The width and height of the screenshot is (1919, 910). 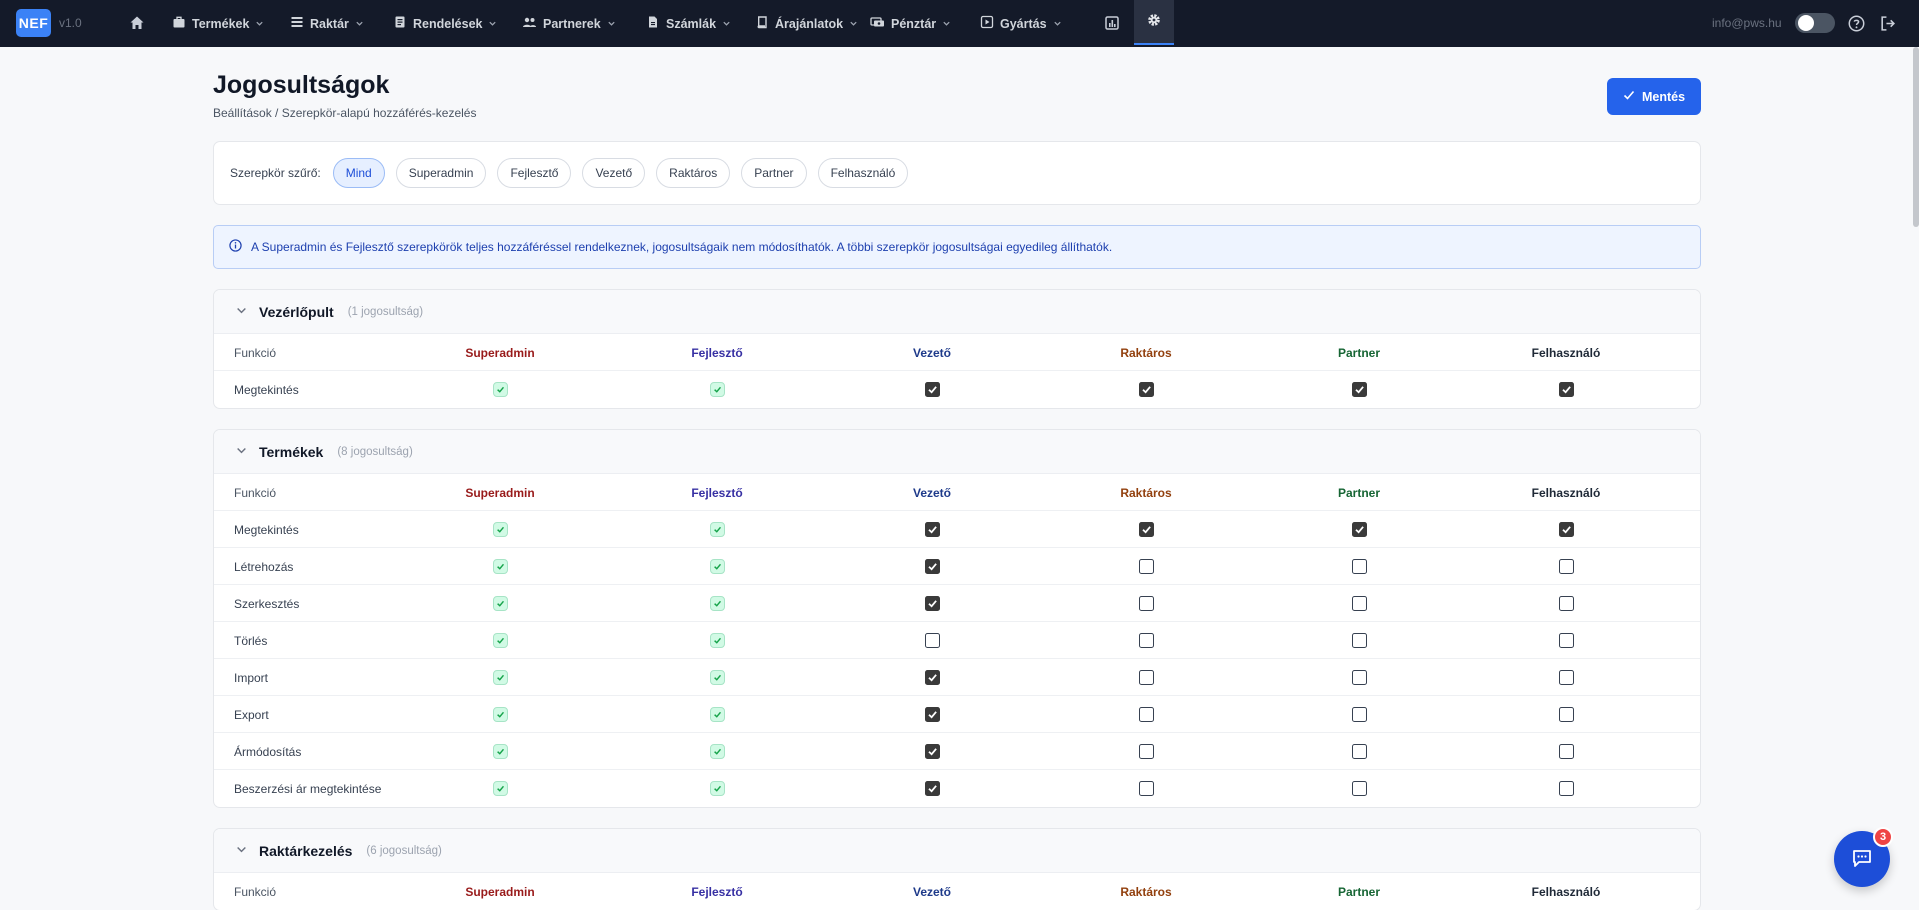 I want to click on nav-partnerek: Partnerek, so click(x=569, y=23).